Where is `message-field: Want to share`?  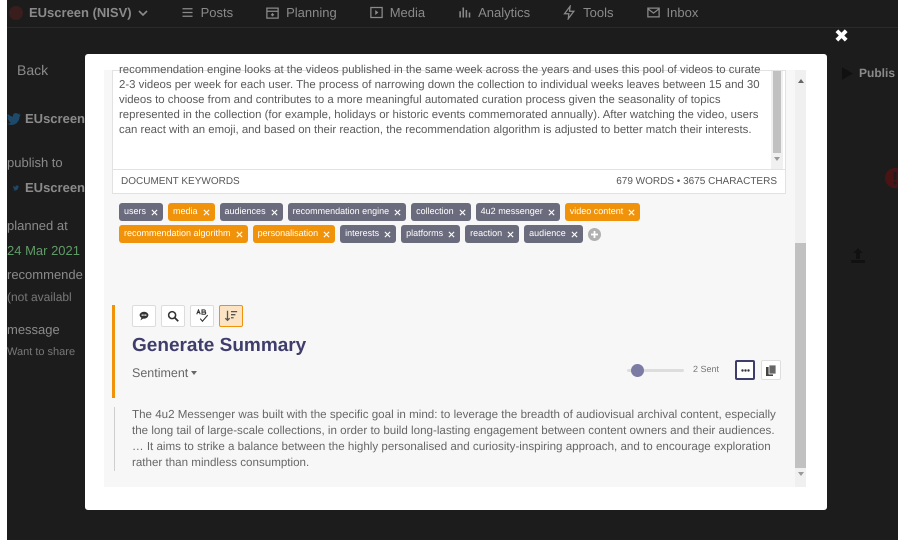
message-field: Want to share is located at coordinates (46, 352).